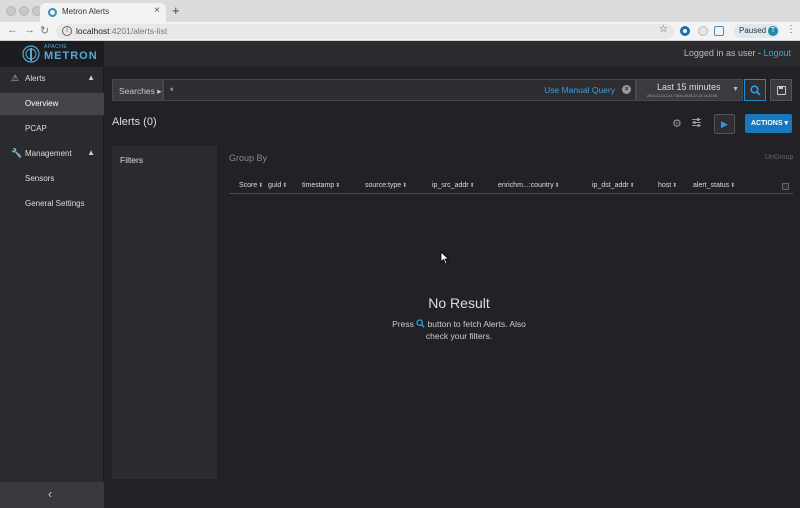 The width and height of the screenshot is (800, 508). I want to click on tab-title: Metron Alerts, so click(86, 11).